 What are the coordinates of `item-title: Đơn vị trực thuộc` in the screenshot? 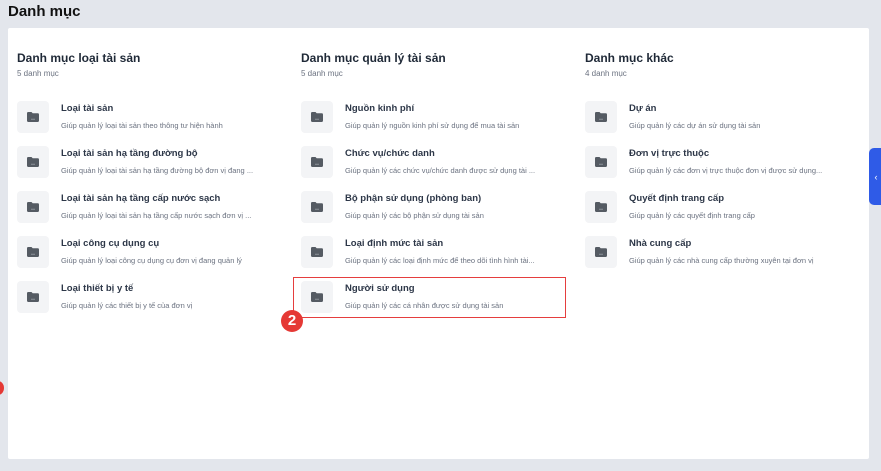 It's located at (669, 153).